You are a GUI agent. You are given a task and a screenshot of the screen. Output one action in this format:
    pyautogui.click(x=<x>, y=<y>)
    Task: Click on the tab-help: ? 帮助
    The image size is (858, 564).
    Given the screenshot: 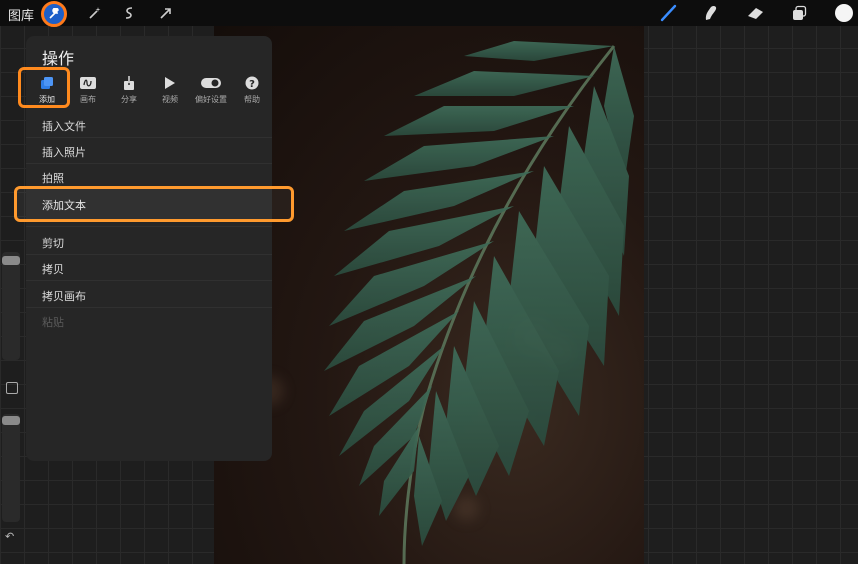 What is the action you would take?
    pyautogui.click(x=252, y=89)
    